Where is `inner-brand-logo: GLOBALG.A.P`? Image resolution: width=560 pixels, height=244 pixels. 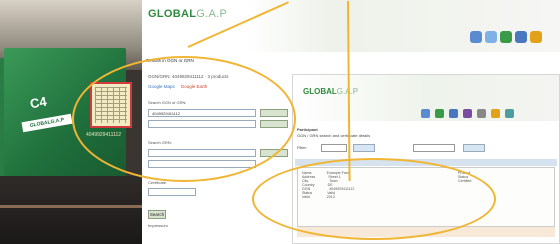
inner-brand-logo: GLOBALG.A.P is located at coordinates (330, 91).